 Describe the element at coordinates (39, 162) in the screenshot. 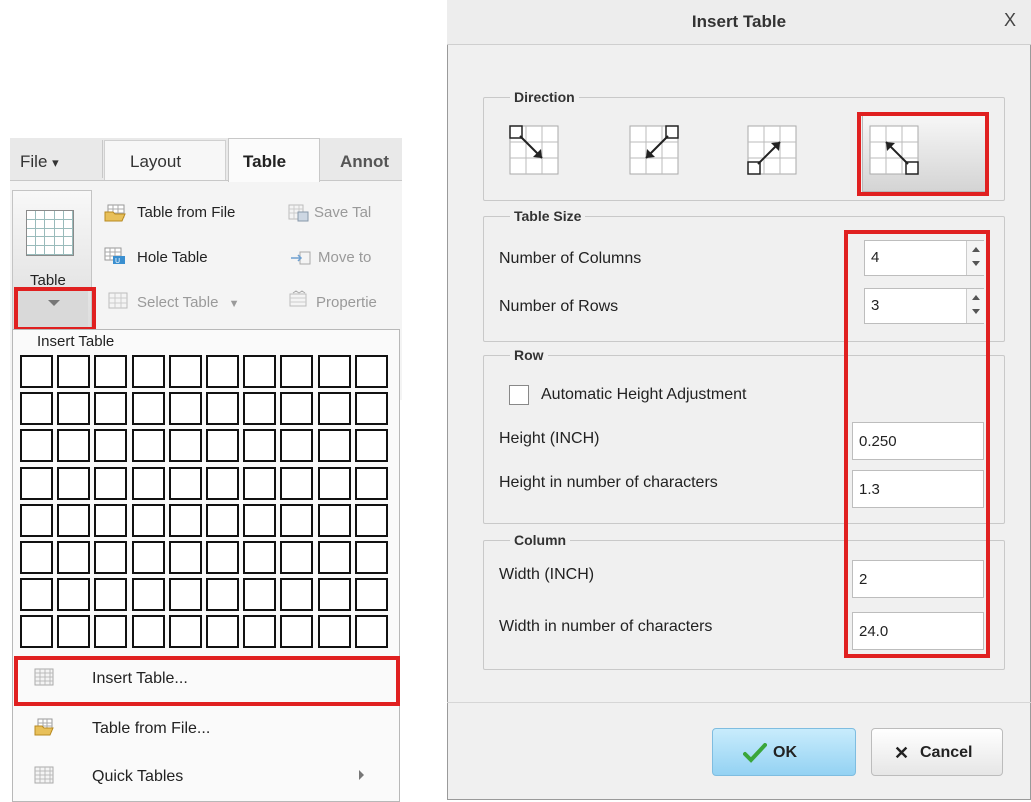

I see `tab-file: File ▾` at that location.